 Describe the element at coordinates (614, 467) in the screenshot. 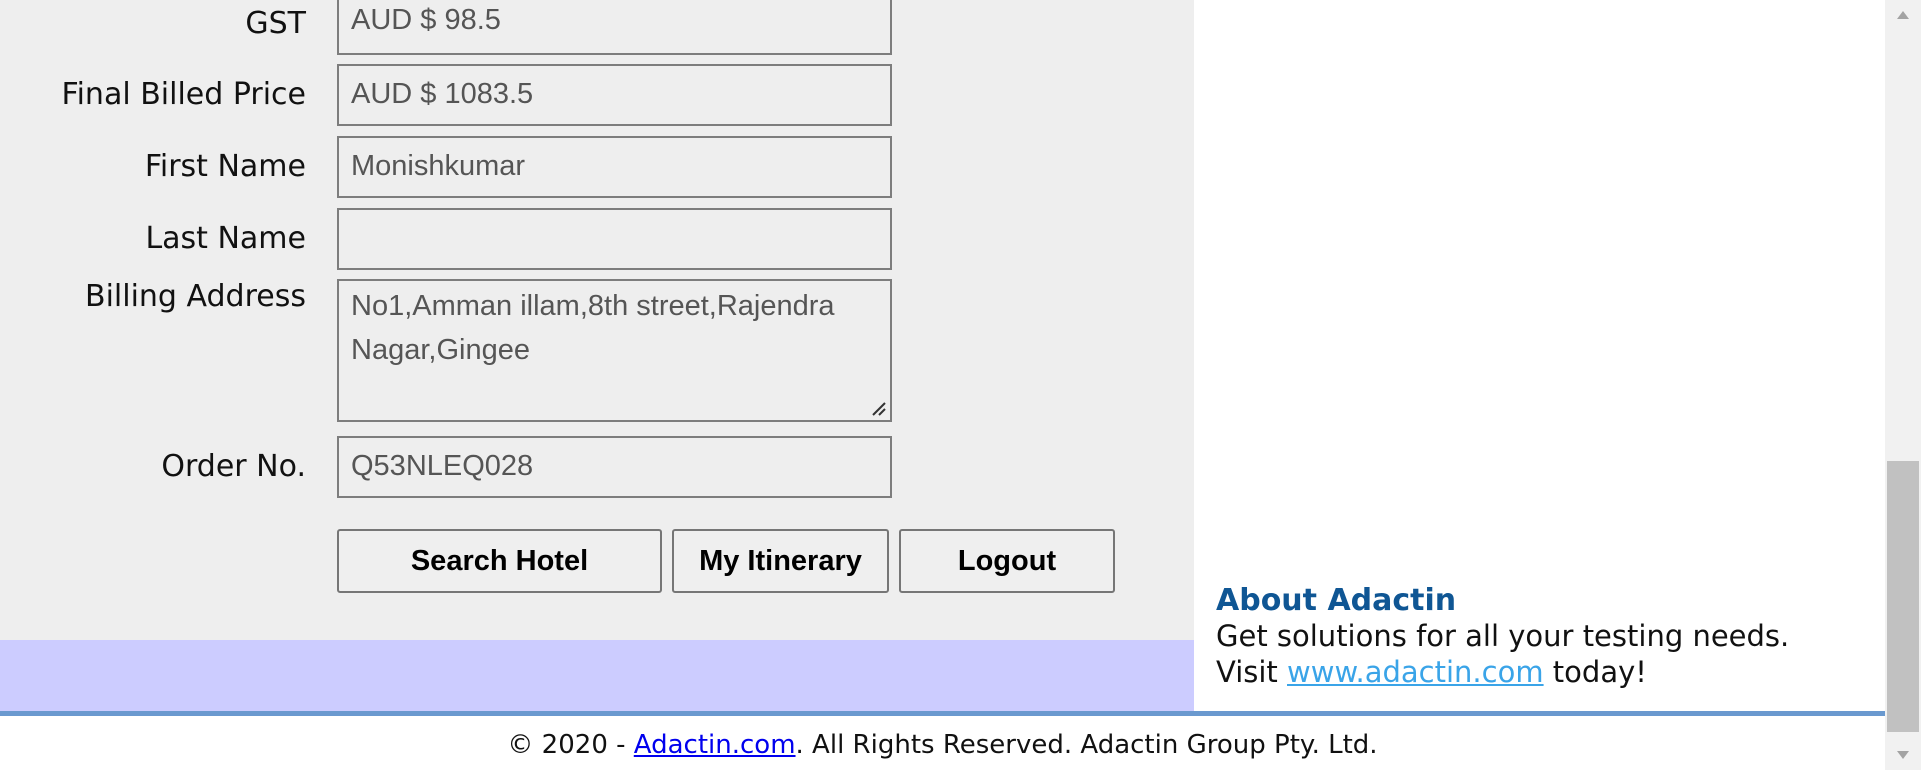

I see `order-no-field: Q53NLEQ028` at that location.